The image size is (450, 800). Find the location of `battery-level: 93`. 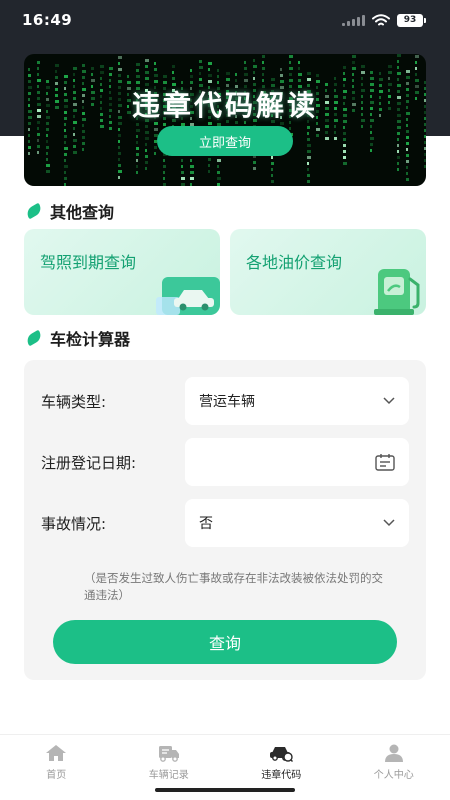

battery-level: 93 is located at coordinates (410, 20).